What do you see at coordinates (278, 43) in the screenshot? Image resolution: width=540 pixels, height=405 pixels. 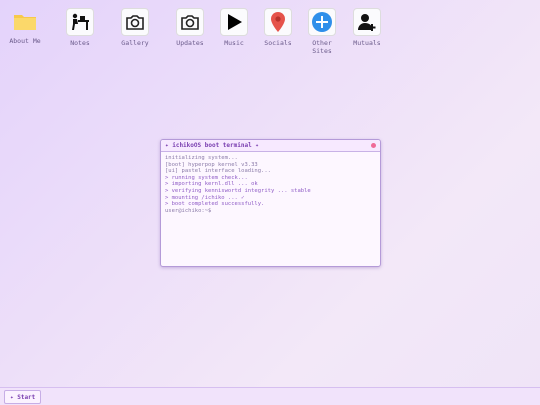 I see `desktop-icon-label: Socials` at bounding box center [278, 43].